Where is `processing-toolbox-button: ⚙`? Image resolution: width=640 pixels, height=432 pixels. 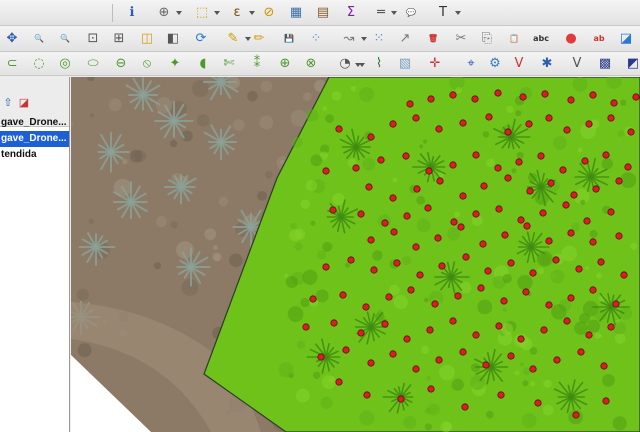 processing-toolbox-button: ⚙ is located at coordinates (495, 64).